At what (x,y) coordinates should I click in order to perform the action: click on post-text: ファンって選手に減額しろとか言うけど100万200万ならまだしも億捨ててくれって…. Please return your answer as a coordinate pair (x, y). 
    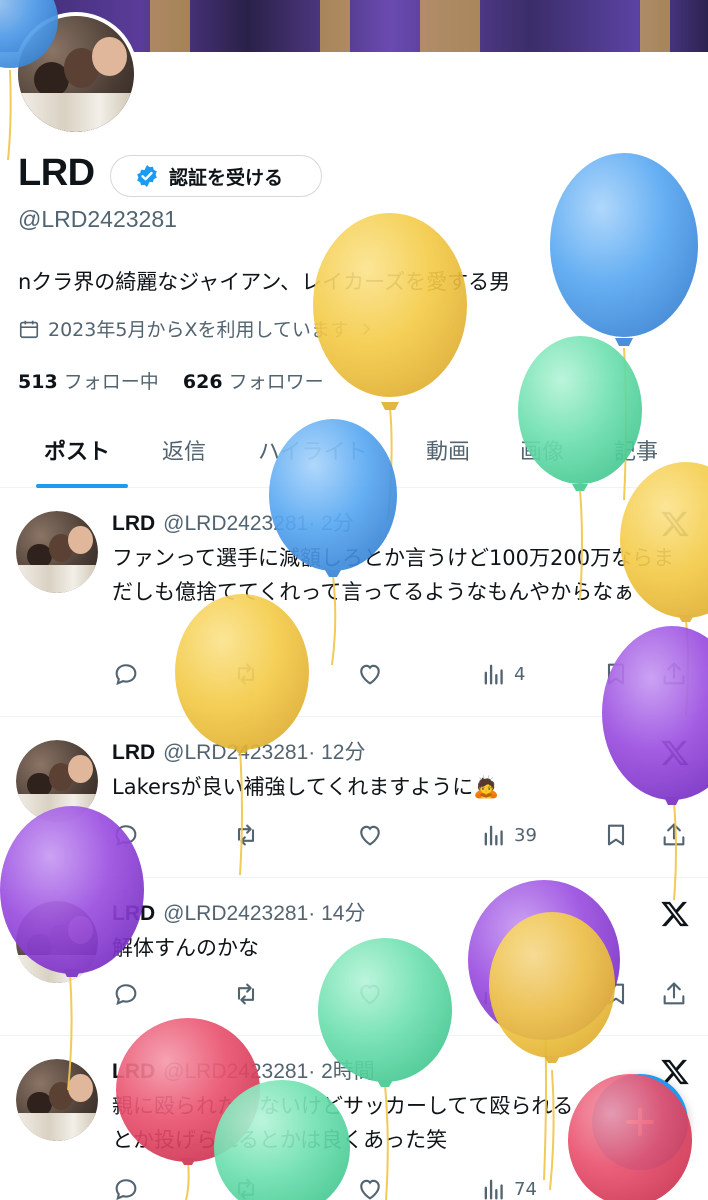
    Looking at the image, I should click on (393, 575).